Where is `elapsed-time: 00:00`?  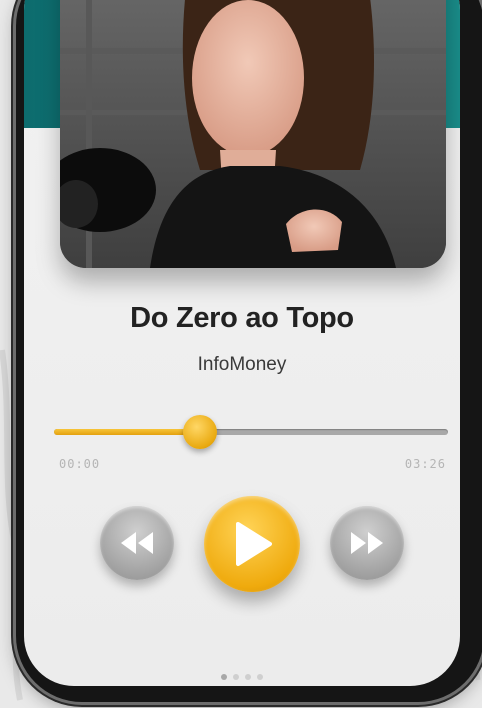
elapsed-time: 00:00 is located at coordinates (80, 464).